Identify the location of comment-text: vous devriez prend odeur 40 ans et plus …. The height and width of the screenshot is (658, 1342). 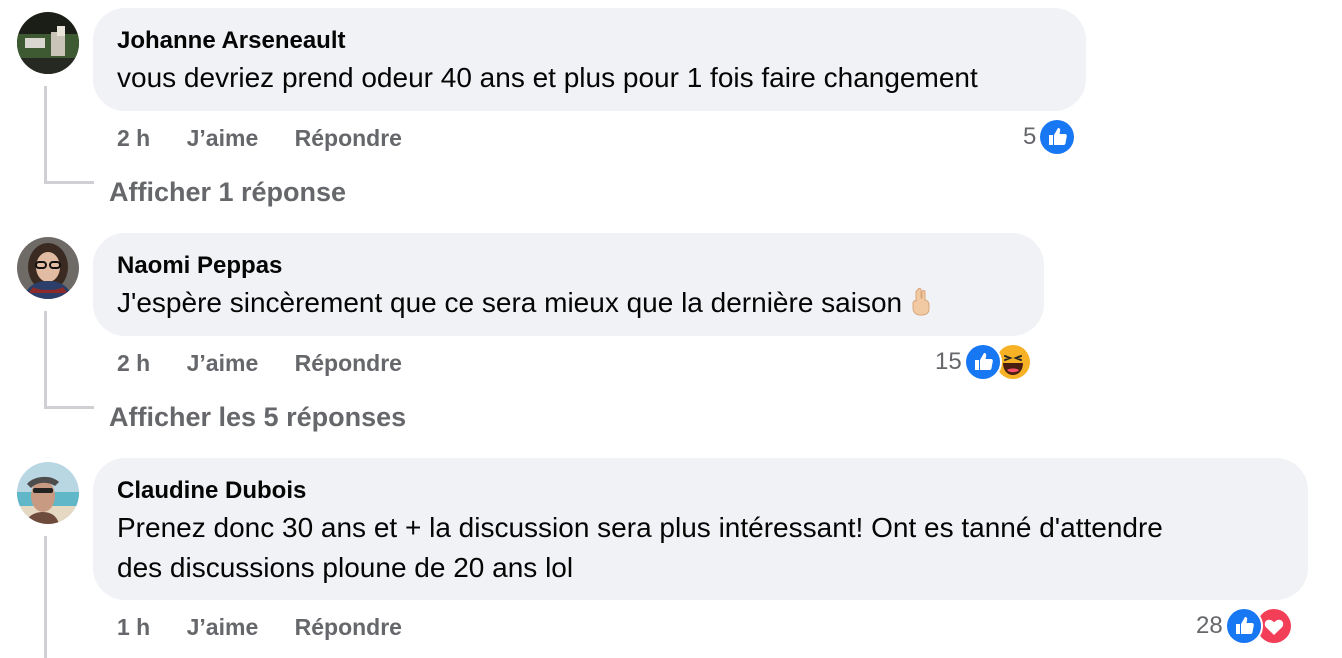
(547, 77).